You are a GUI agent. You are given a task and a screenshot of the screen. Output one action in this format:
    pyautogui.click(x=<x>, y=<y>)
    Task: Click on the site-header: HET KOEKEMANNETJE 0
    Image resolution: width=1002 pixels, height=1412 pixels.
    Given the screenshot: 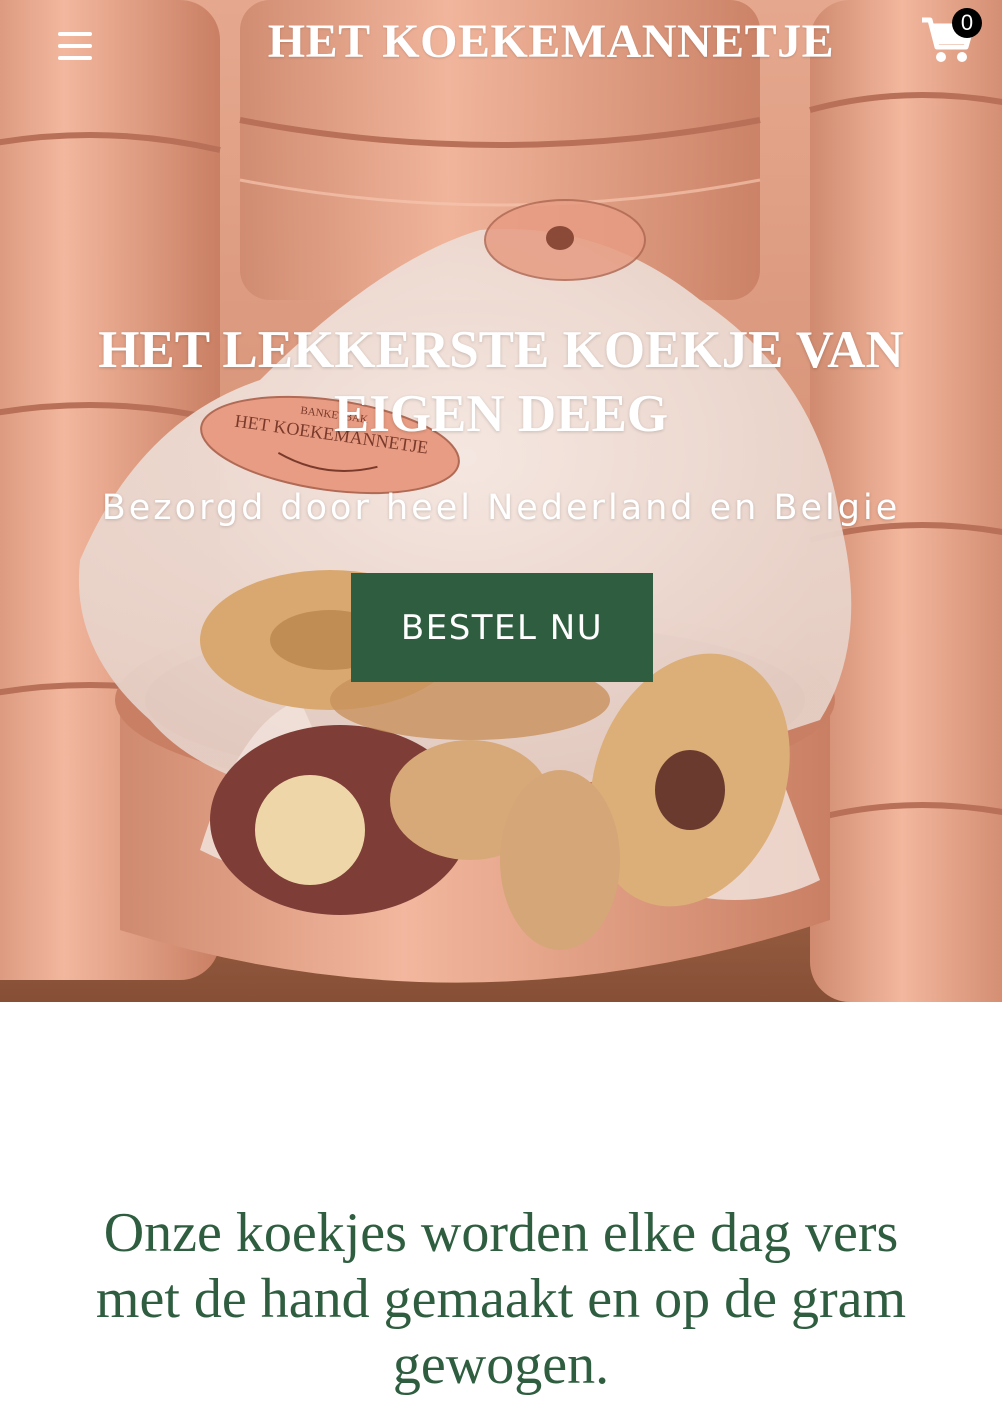 What is the action you would take?
    pyautogui.click(x=501, y=46)
    